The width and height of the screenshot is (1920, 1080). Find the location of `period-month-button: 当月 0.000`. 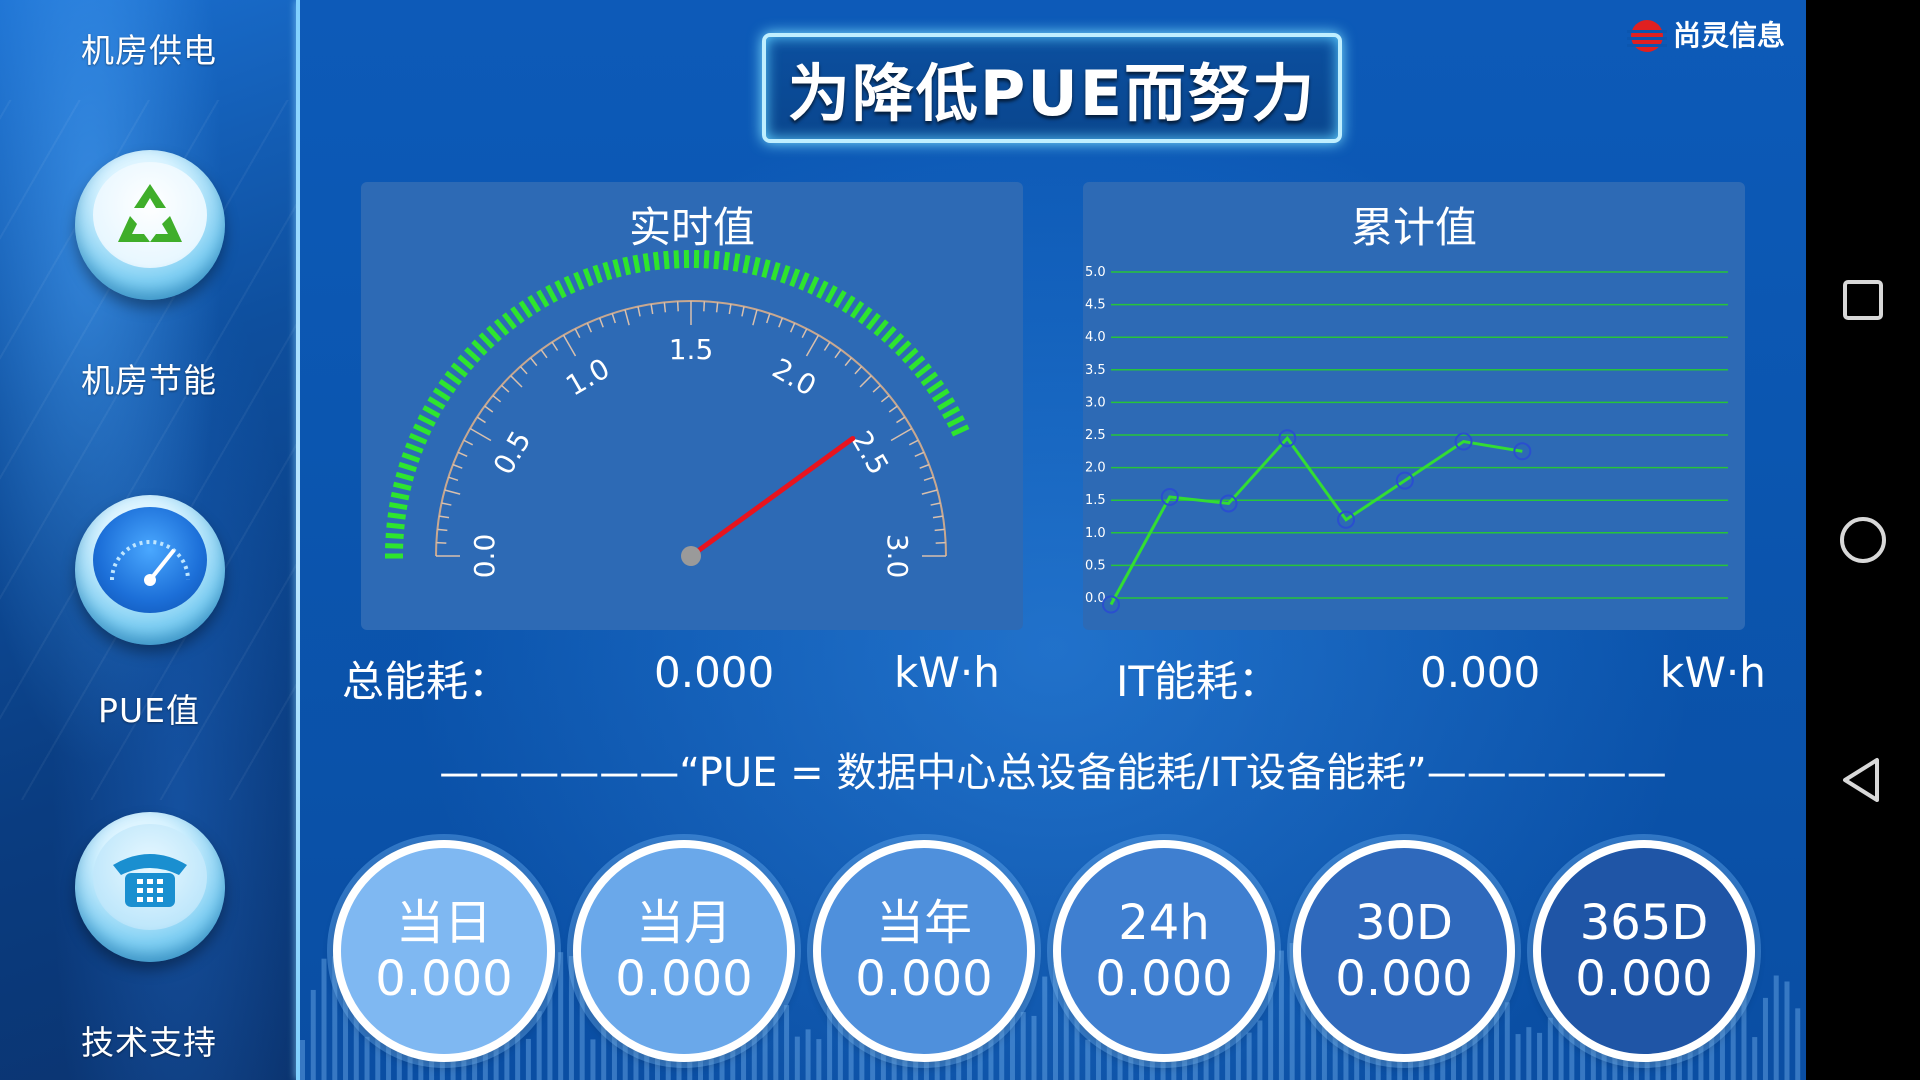

period-month-button: 当月 0.000 is located at coordinates (684, 951).